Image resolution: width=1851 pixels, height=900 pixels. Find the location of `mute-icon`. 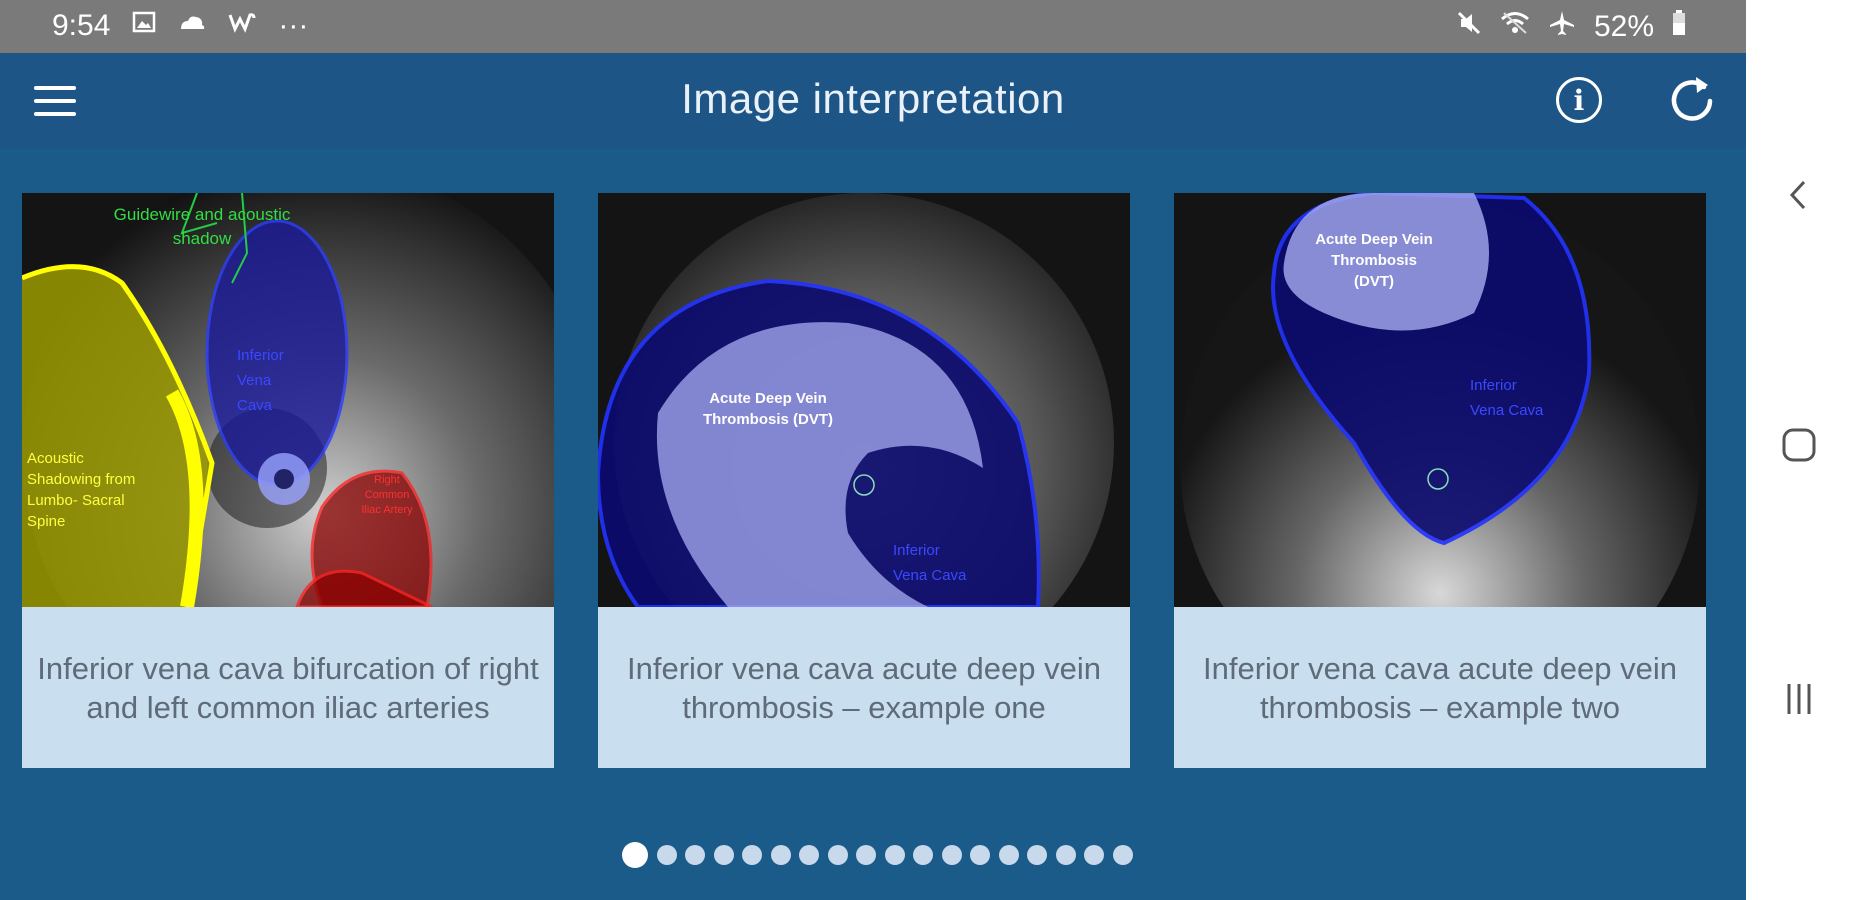

mute-icon is located at coordinates (1469, 27).